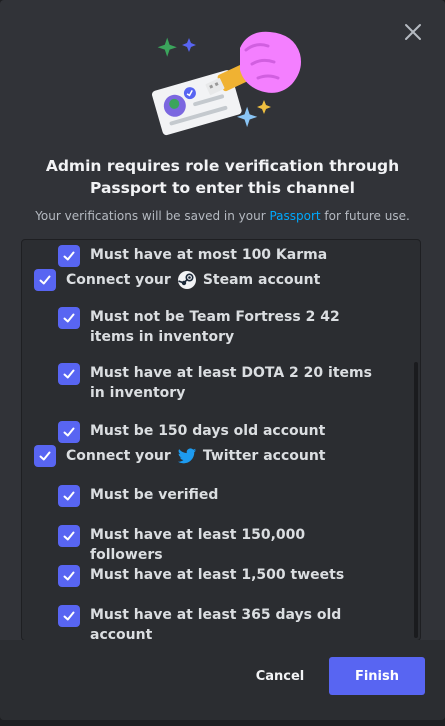 The width and height of the screenshot is (445, 726). I want to click on modal-title-line2: Passport to enter this channel, so click(222, 188).